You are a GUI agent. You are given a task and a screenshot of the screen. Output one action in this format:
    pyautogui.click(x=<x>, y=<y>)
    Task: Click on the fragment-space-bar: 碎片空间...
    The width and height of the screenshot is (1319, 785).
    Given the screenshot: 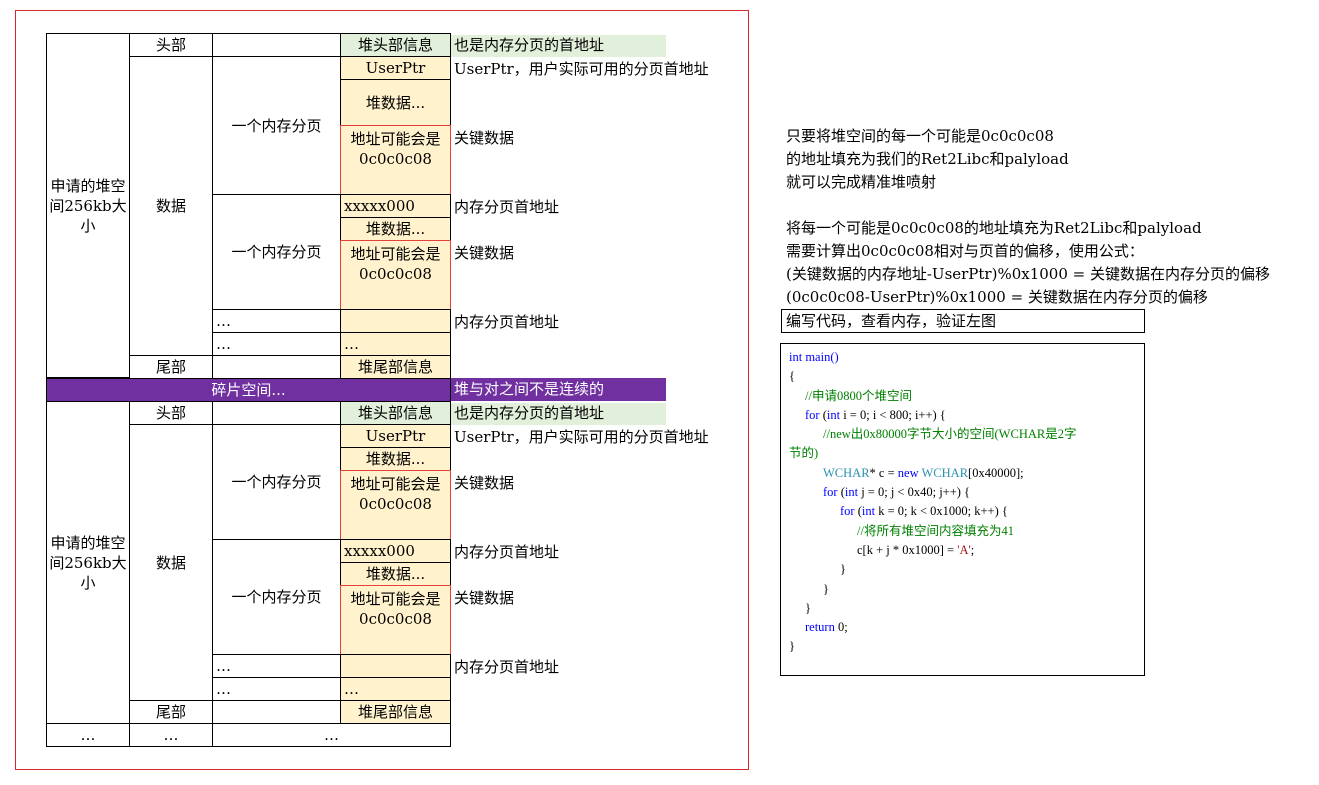 What is the action you would take?
    pyautogui.click(x=248, y=390)
    